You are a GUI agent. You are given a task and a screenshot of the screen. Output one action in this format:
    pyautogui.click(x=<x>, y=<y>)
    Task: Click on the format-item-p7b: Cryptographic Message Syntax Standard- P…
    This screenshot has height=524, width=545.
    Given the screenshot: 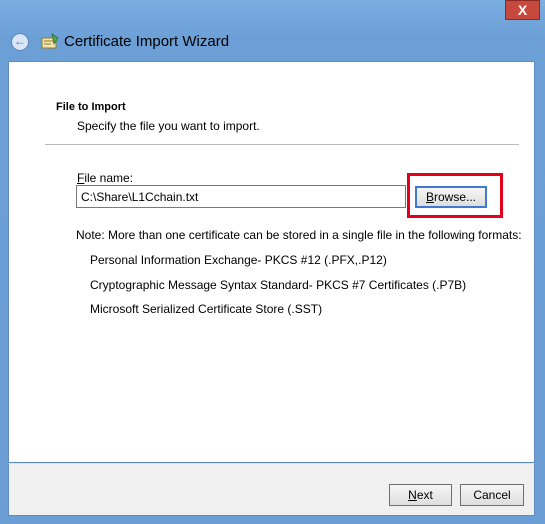 What is the action you would take?
    pyautogui.click(x=278, y=285)
    